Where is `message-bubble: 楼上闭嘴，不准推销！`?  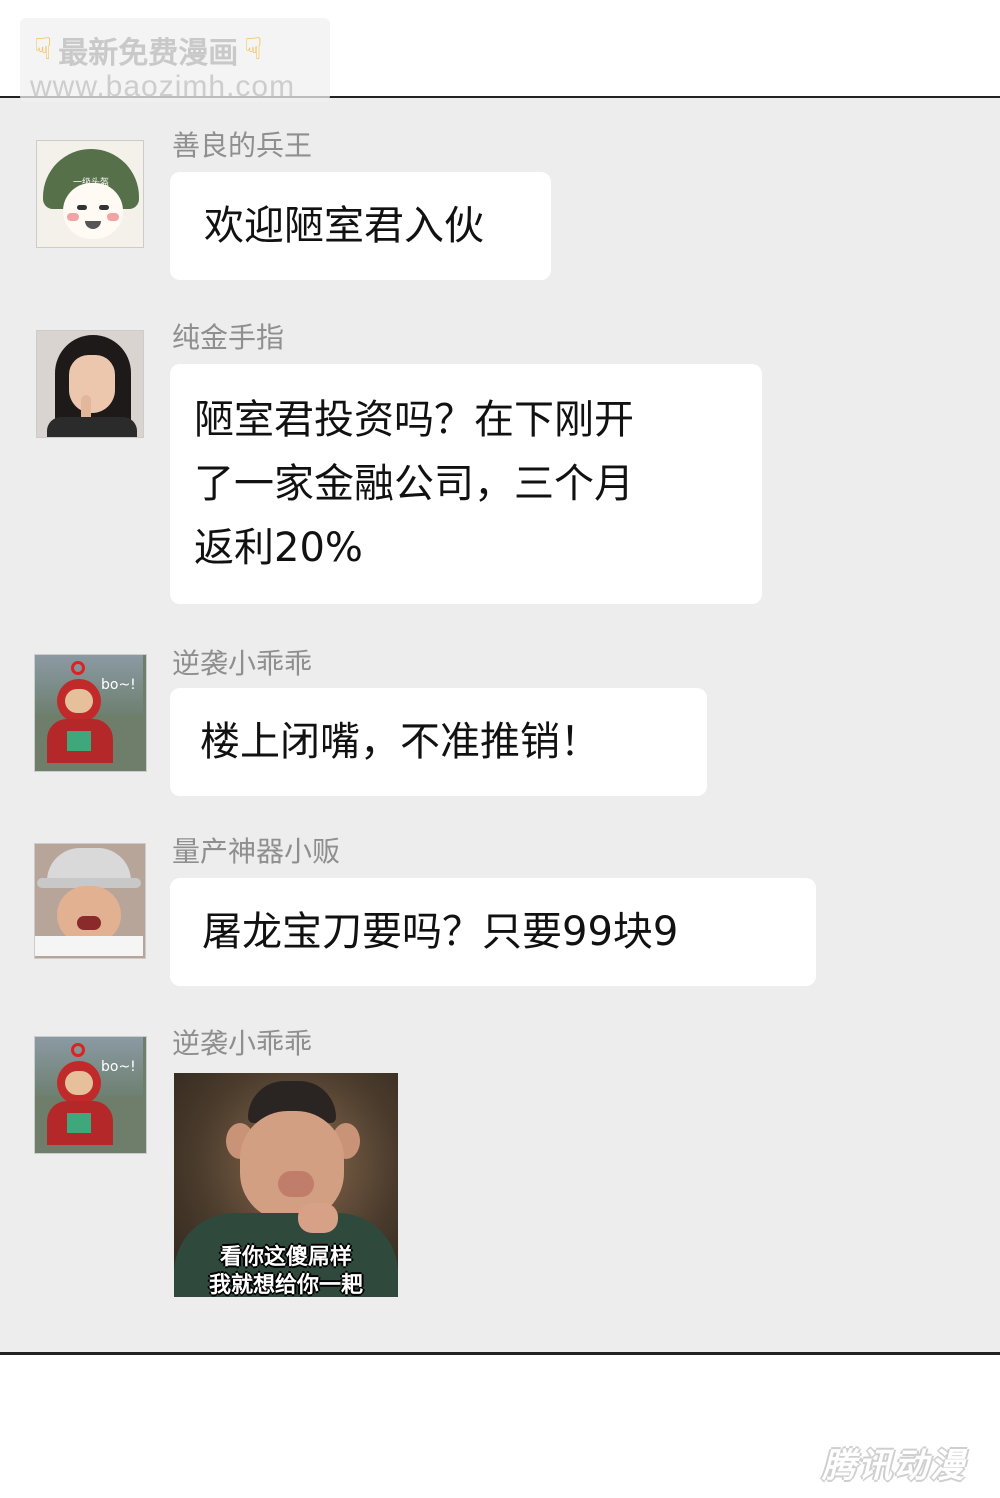
message-bubble: 楼上闭嘴，不准推销！ is located at coordinates (438, 742).